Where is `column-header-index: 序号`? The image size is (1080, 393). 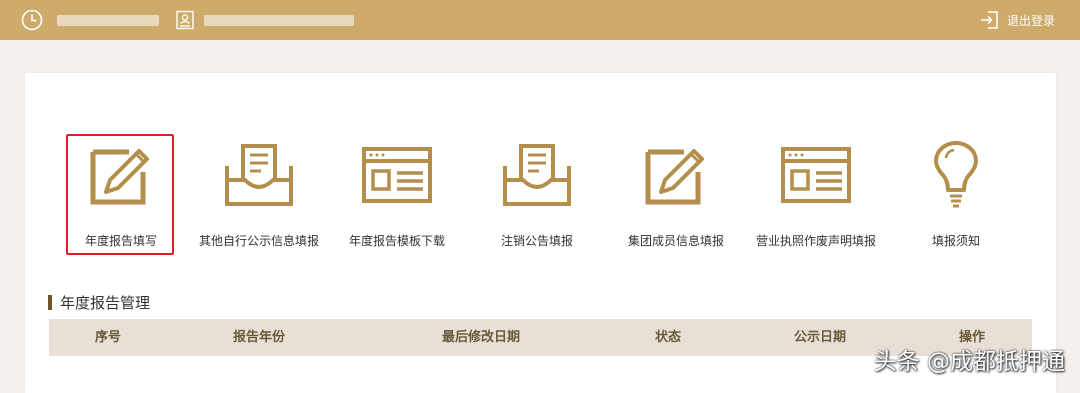
column-header-index: 序号 is located at coordinates (108, 337).